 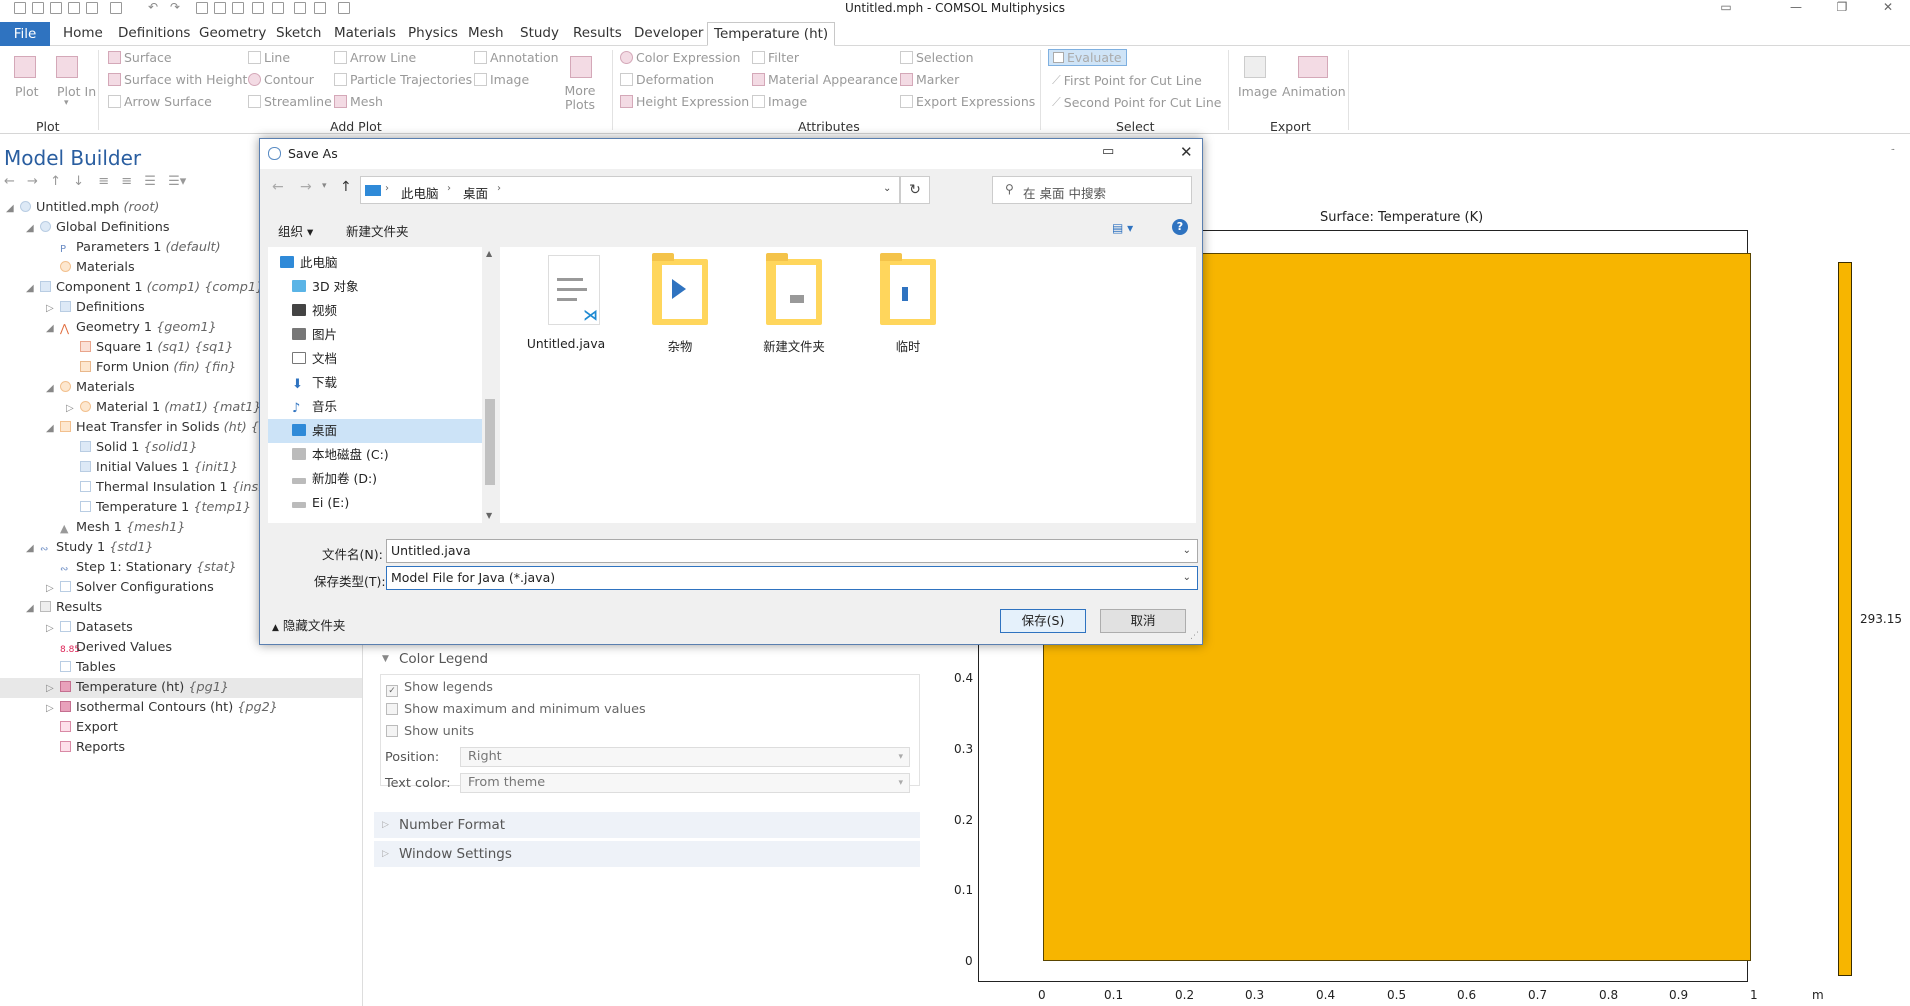 What do you see at coordinates (152, 468) in the screenshot?
I see `tree-node-initial-values: Initial Values 1 {init1}` at bounding box center [152, 468].